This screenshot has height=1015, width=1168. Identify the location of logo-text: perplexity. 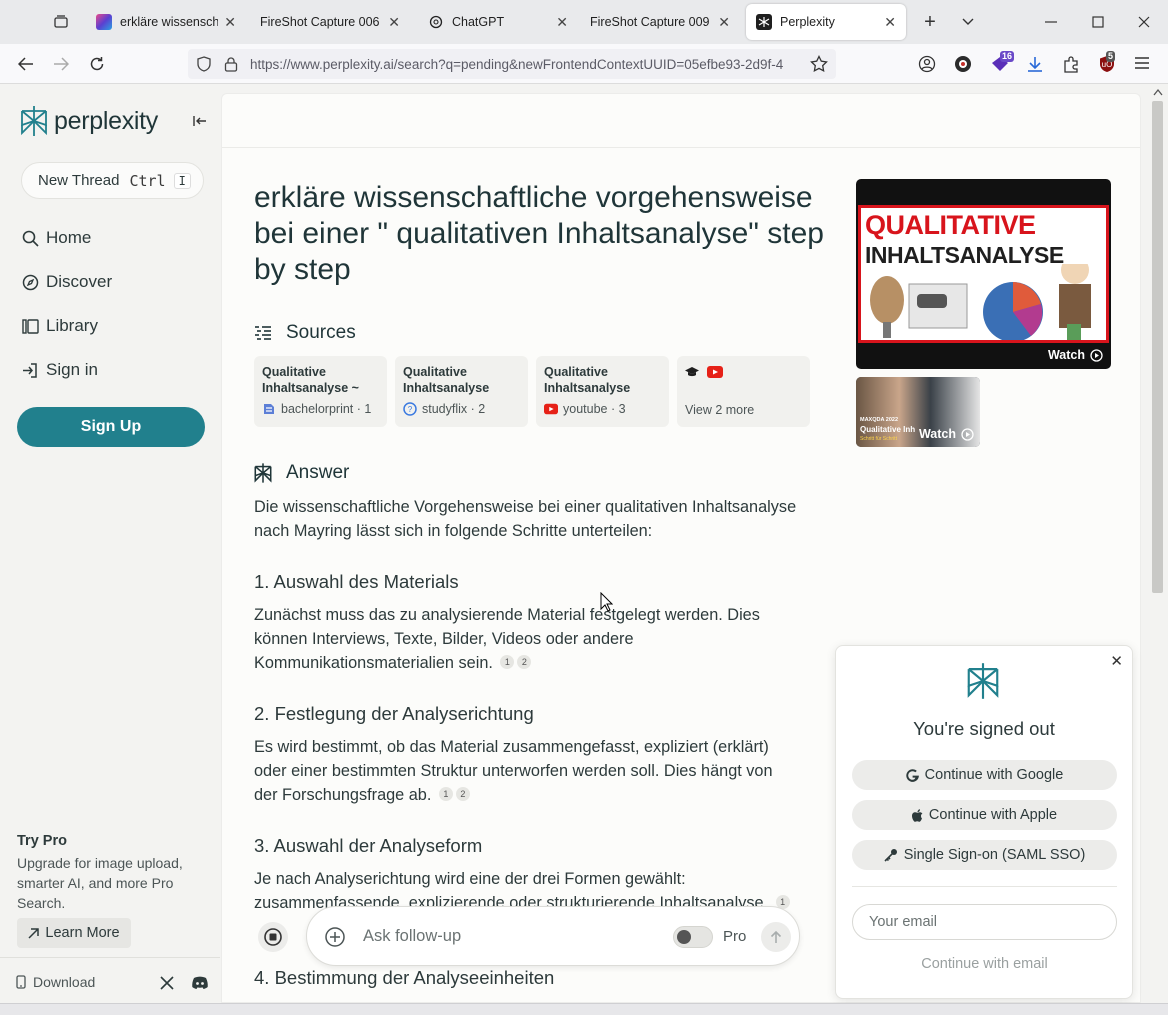
(106, 120).